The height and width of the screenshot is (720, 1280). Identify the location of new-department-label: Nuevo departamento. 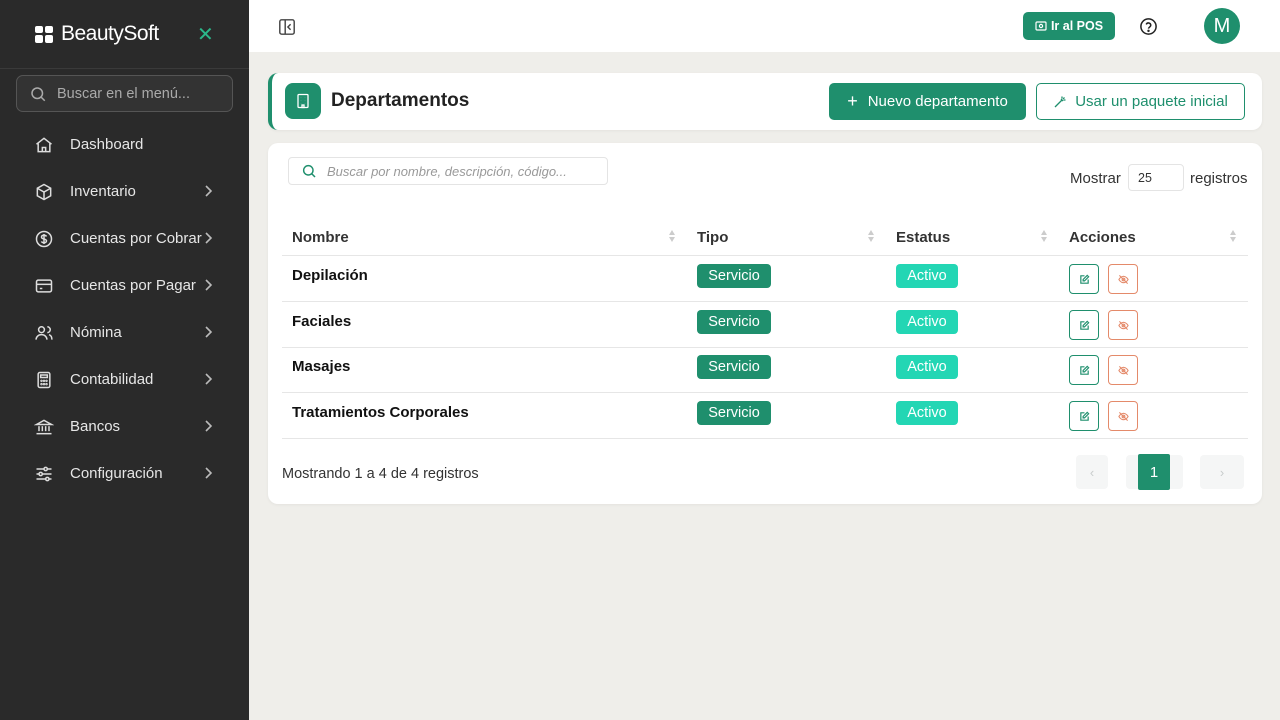
(937, 101).